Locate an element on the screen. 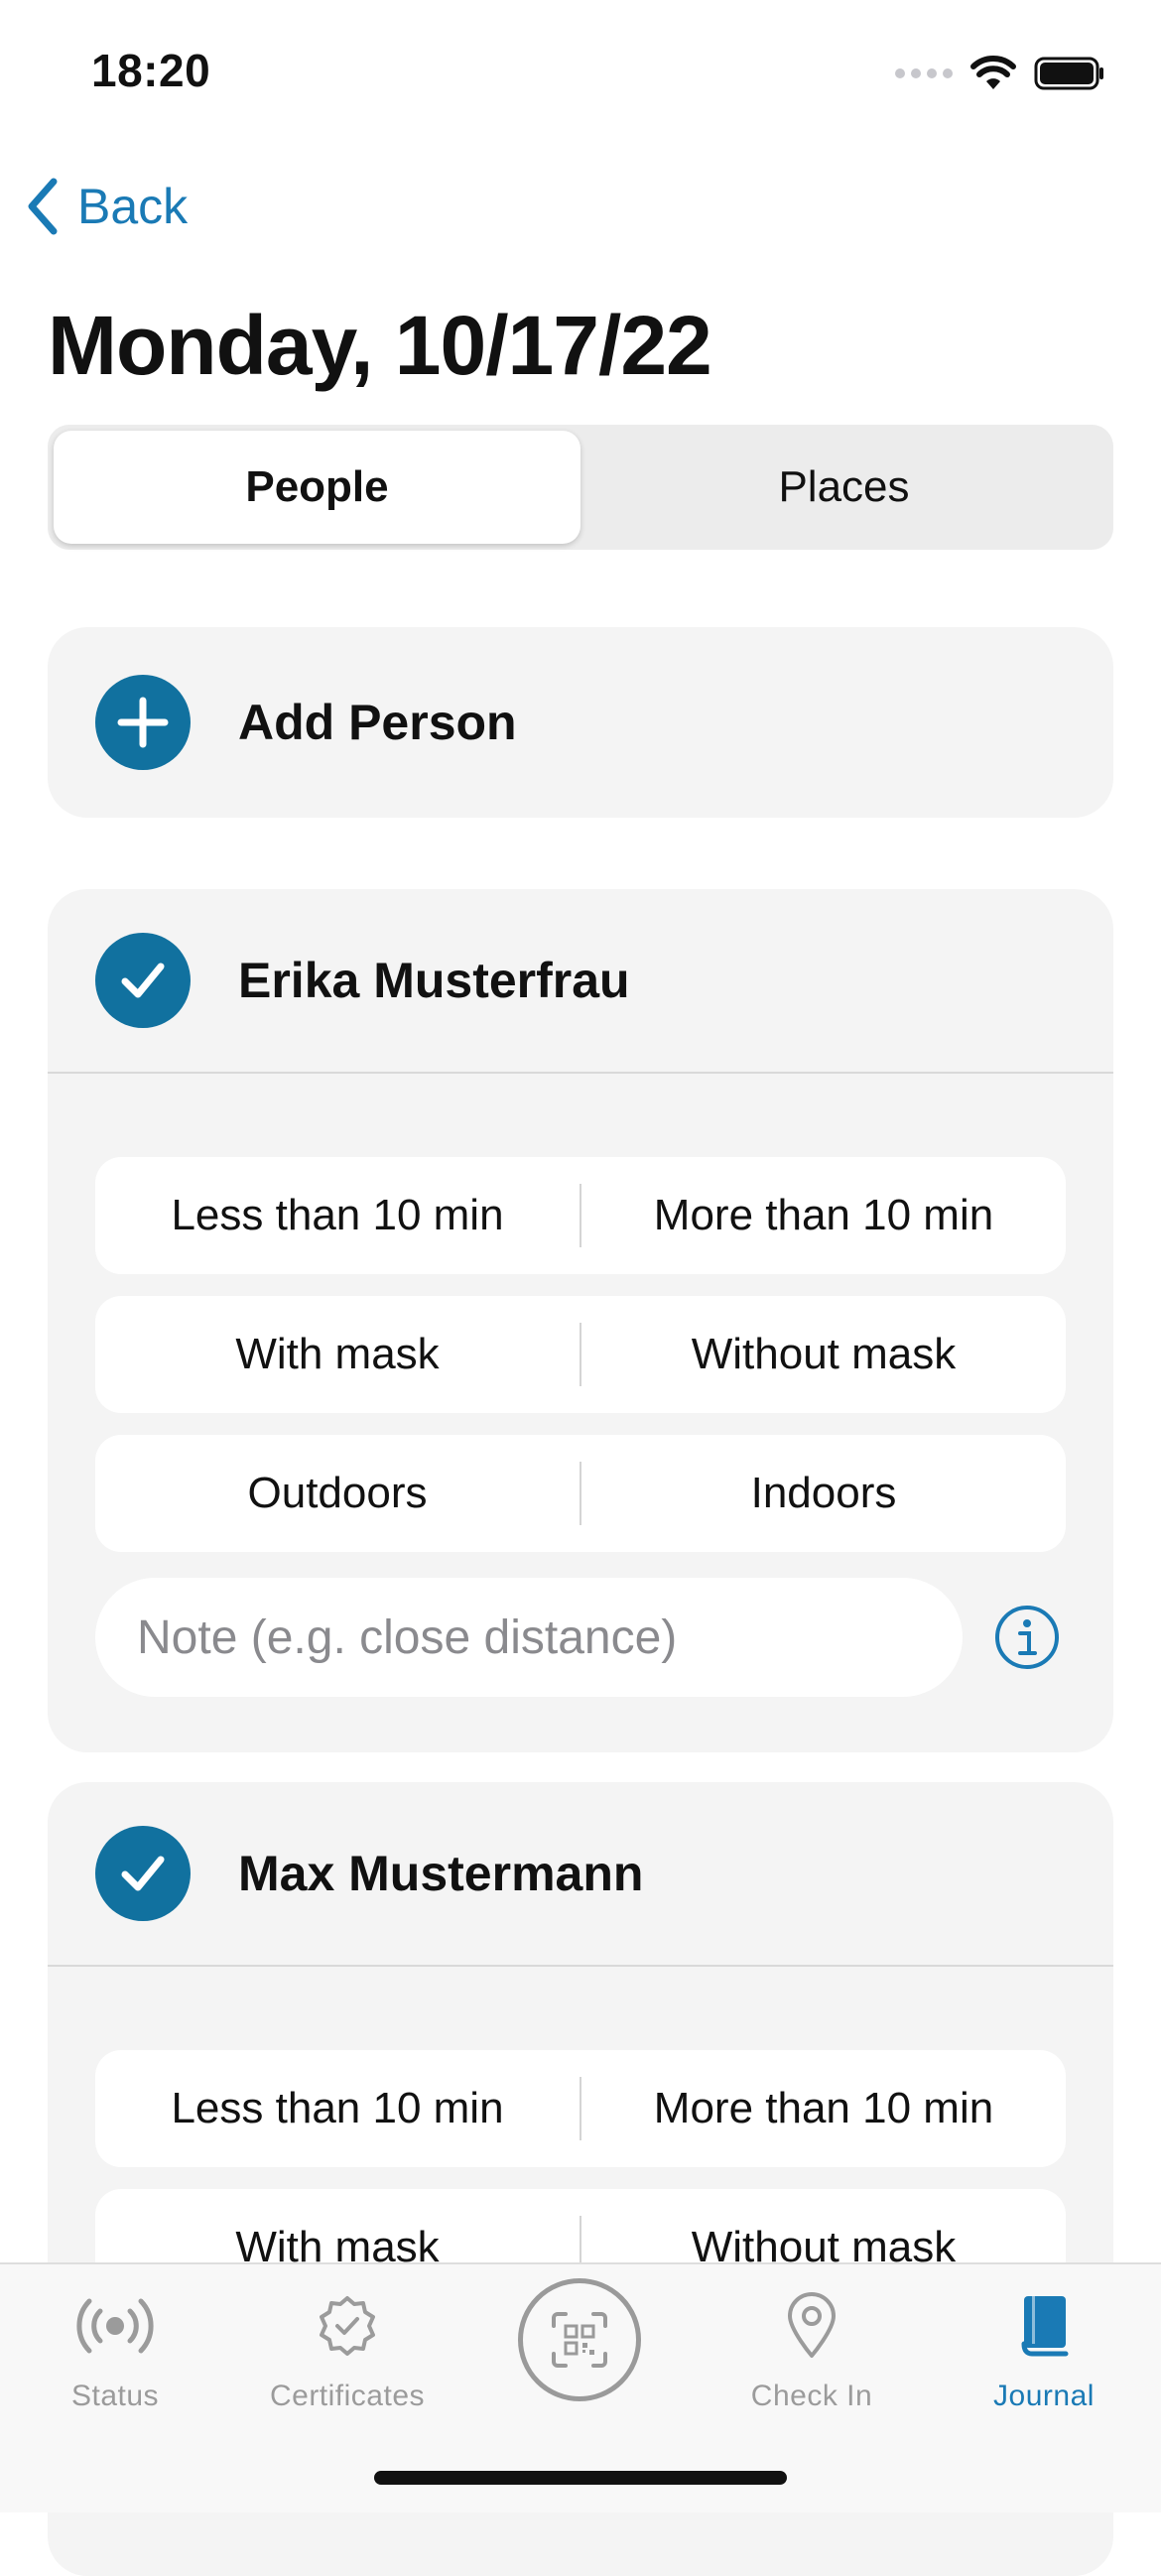 This screenshot has width=1161, height=2576. option-with-mask: With mask is located at coordinates (338, 1355).